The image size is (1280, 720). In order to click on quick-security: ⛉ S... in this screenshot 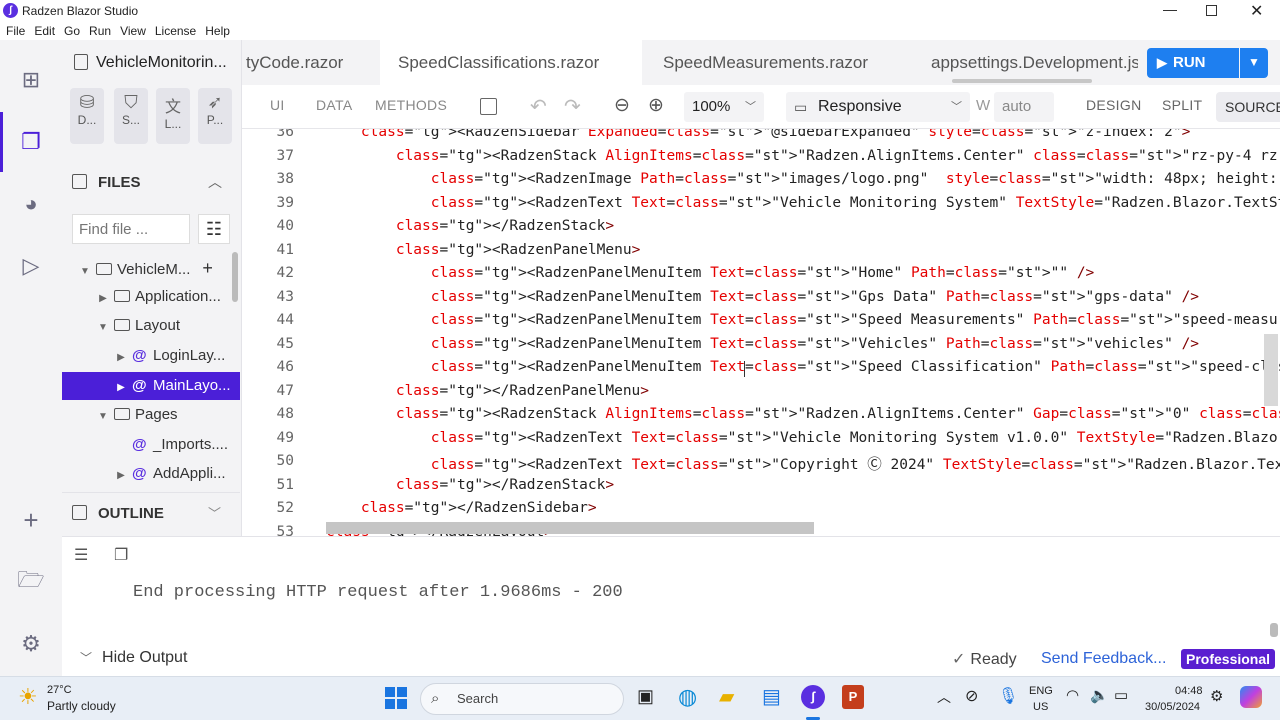, I will do `click(131, 116)`.